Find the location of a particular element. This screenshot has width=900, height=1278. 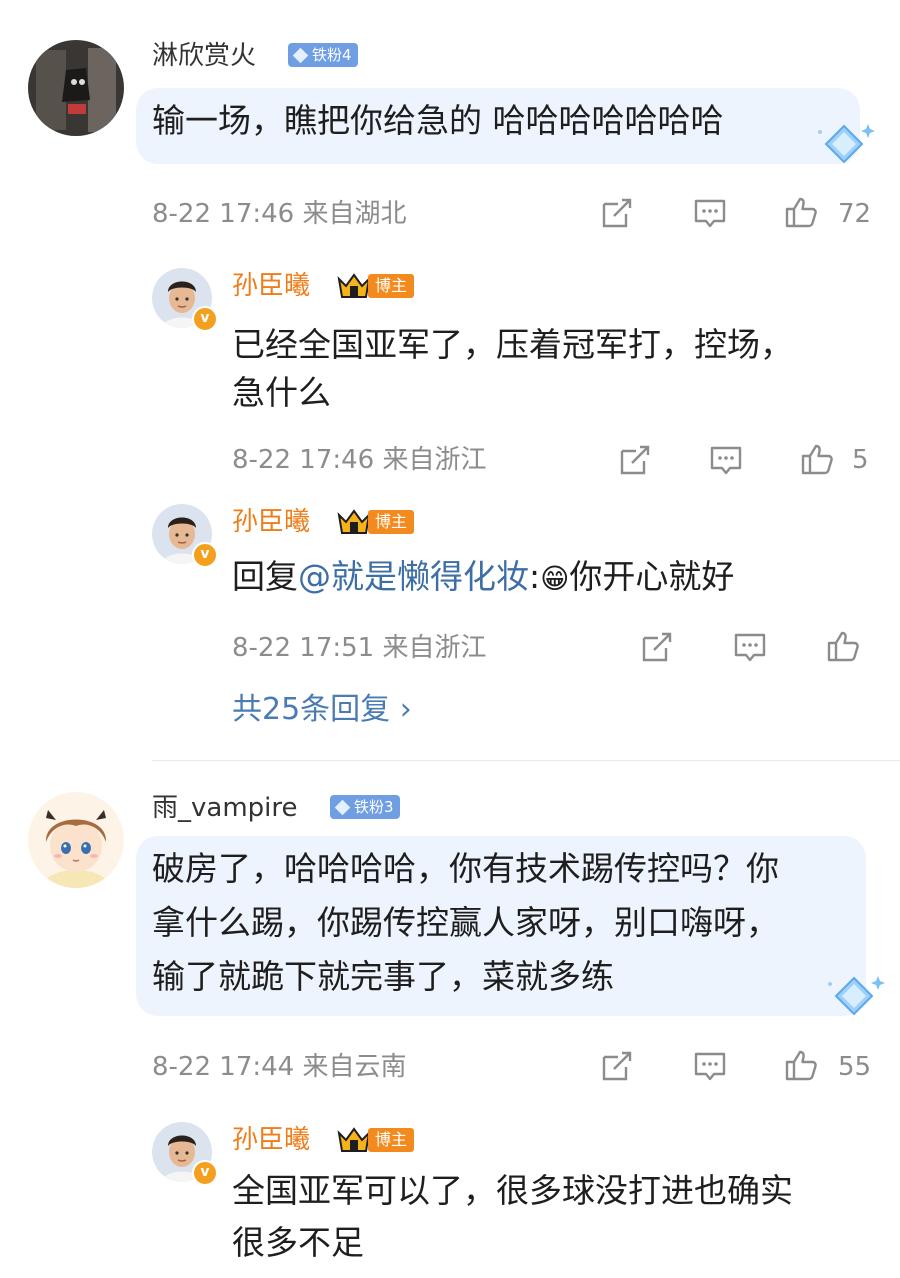

mention-link: @就是懒得化妆 is located at coordinates (413, 576).